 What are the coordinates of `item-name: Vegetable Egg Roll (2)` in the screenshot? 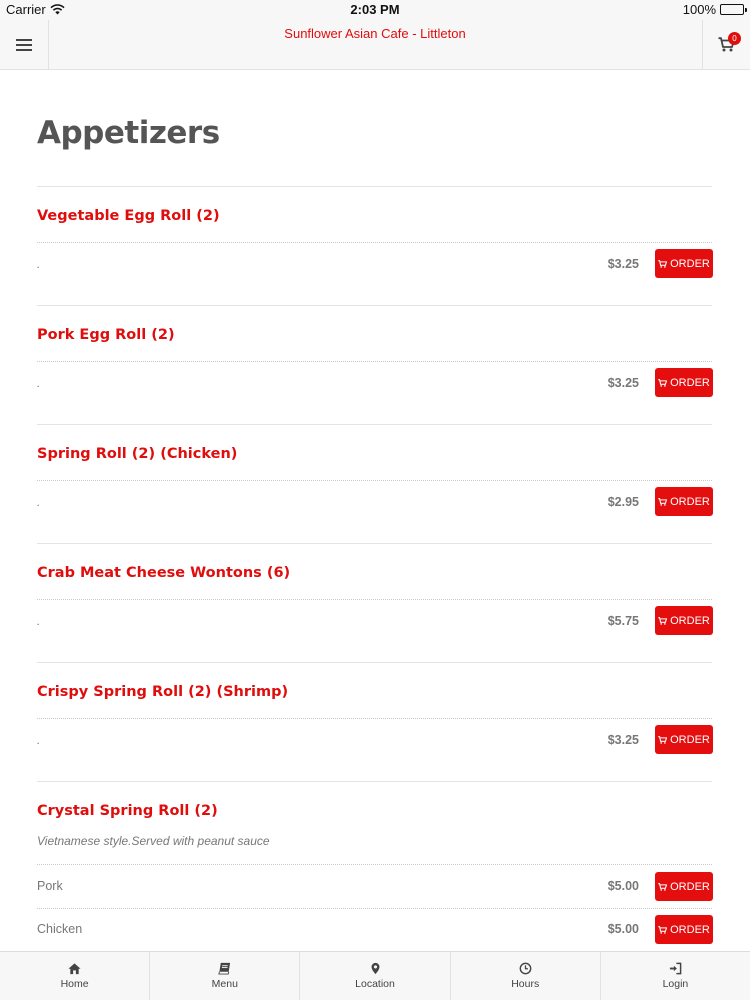 It's located at (128, 216).